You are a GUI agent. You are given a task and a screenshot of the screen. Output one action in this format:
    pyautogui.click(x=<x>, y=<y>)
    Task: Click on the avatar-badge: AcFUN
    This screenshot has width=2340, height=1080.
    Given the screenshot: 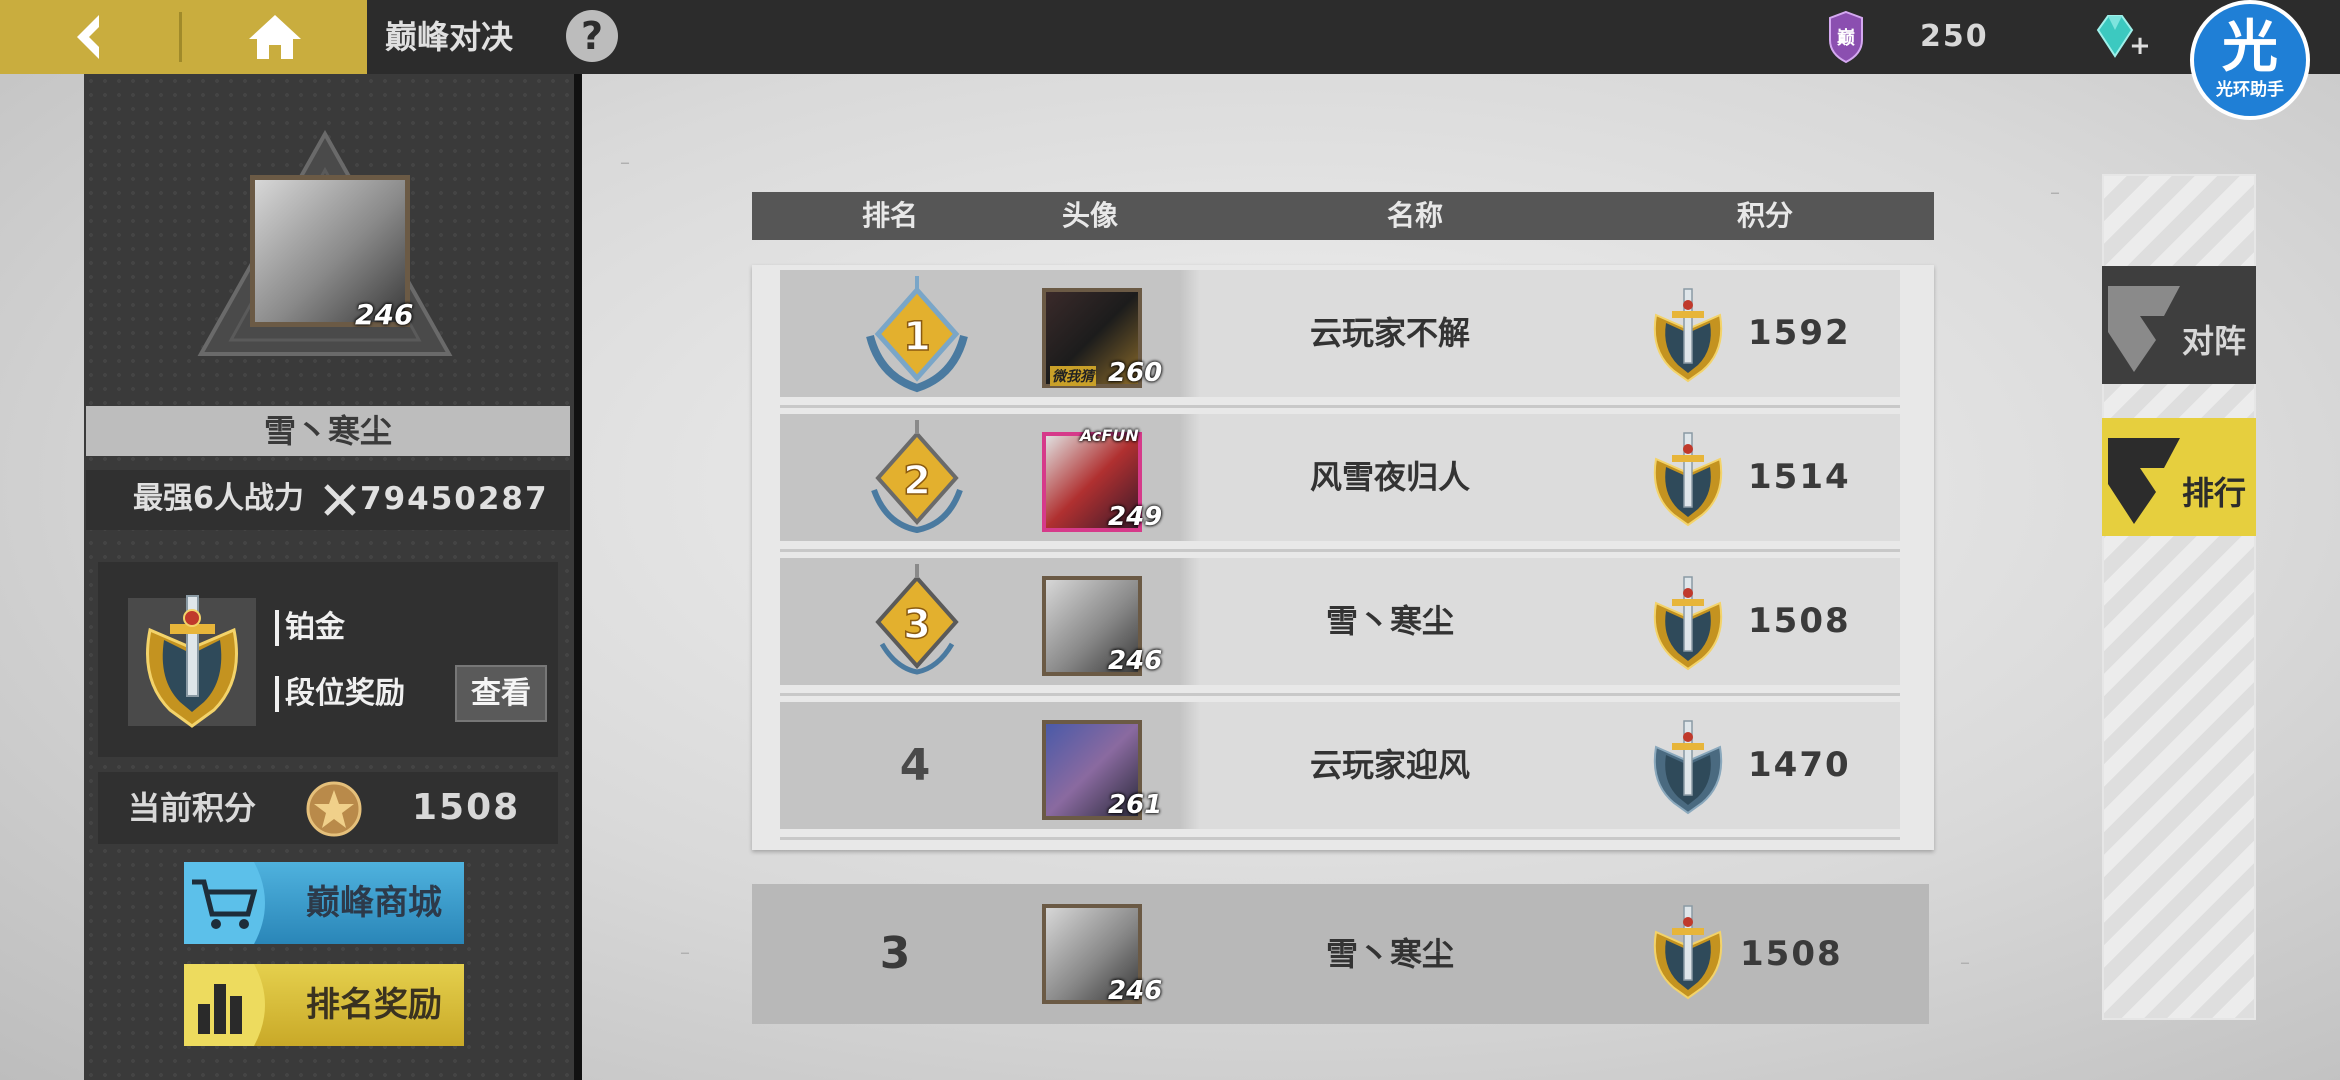 What is the action you would take?
    pyautogui.click(x=1109, y=435)
    